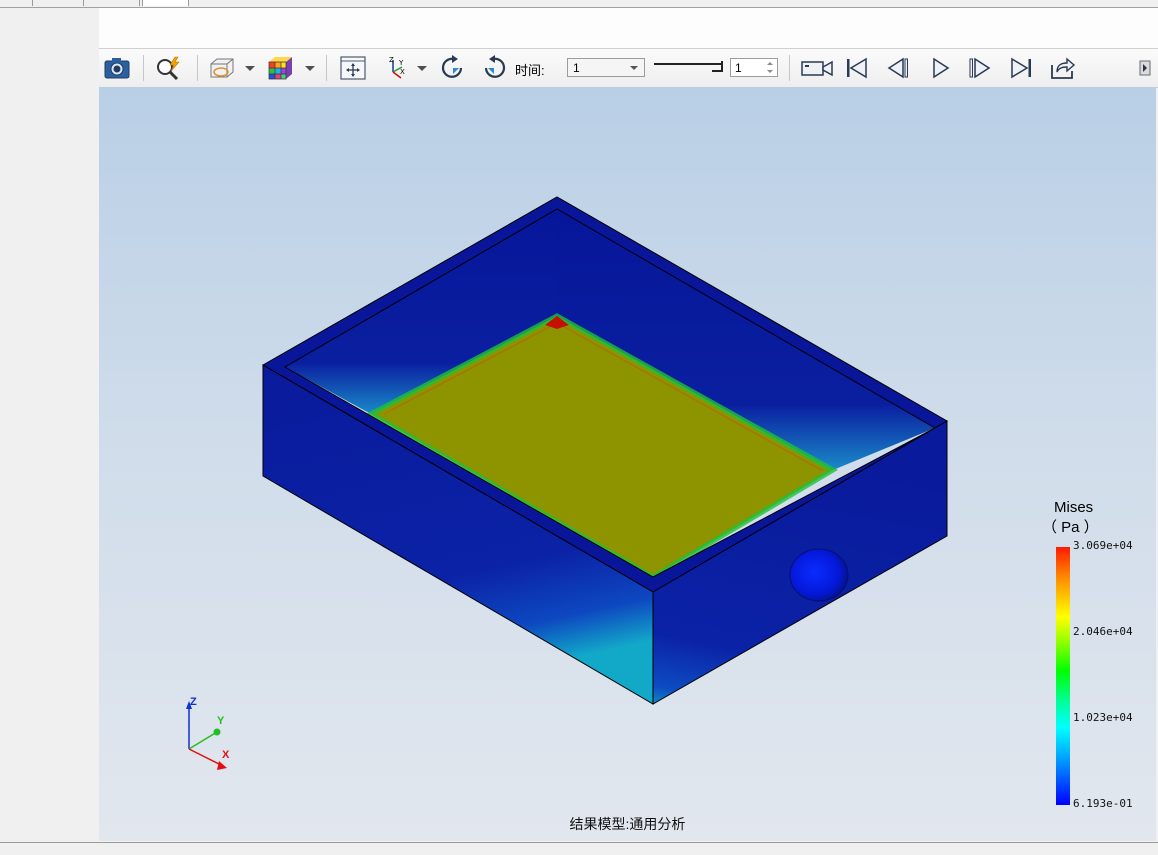 The height and width of the screenshot is (855, 1158). I want to click on next-frame-icon, so click(980, 68).